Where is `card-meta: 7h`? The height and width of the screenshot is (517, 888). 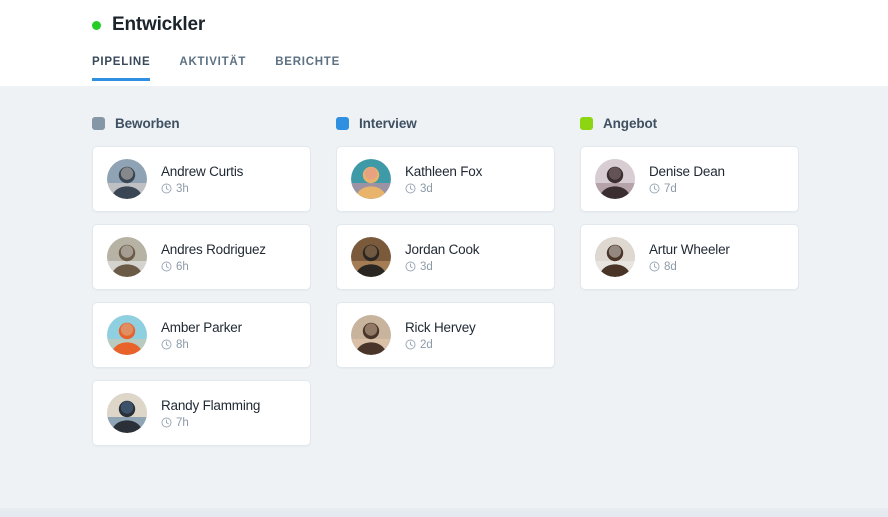
card-meta: 7h is located at coordinates (210, 423).